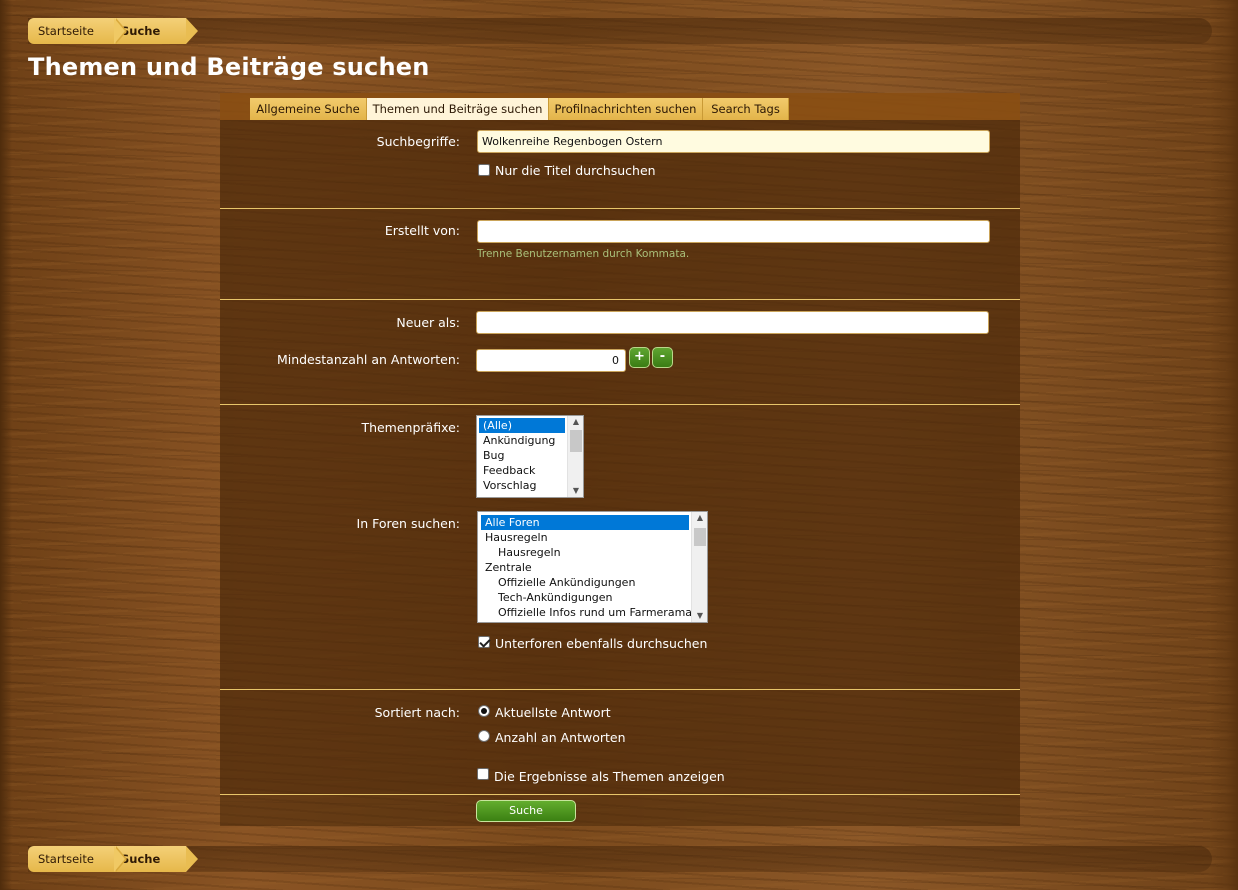 This screenshot has width=1238, height=890. What do you see at coordinates (585, 522) in the screenshot?
I see `forum-option: Alle Foren` at bounding box center [585, 522].